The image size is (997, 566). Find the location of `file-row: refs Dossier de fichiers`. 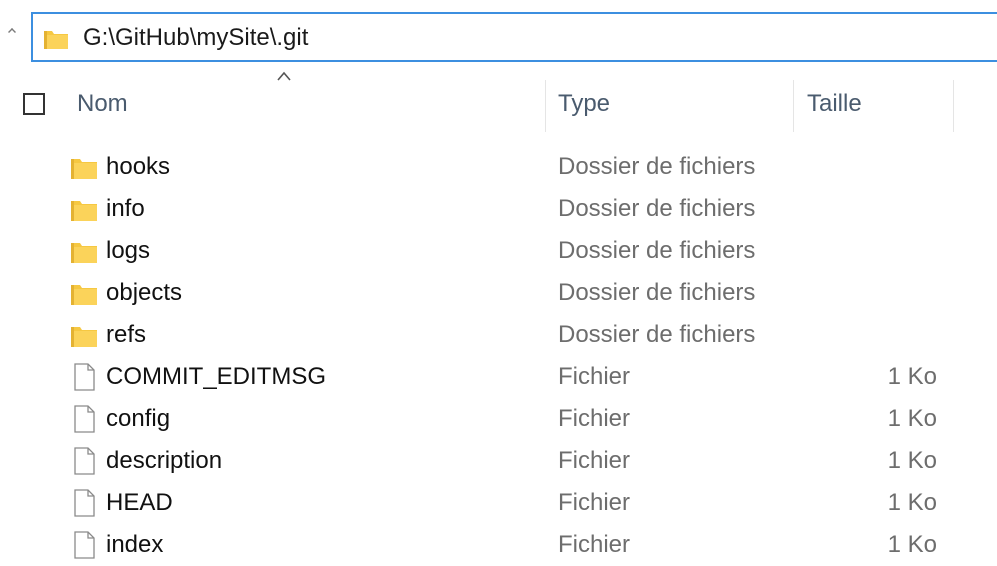

file-row: refs Dossier de fichiers is located at coordinates (498, 335).